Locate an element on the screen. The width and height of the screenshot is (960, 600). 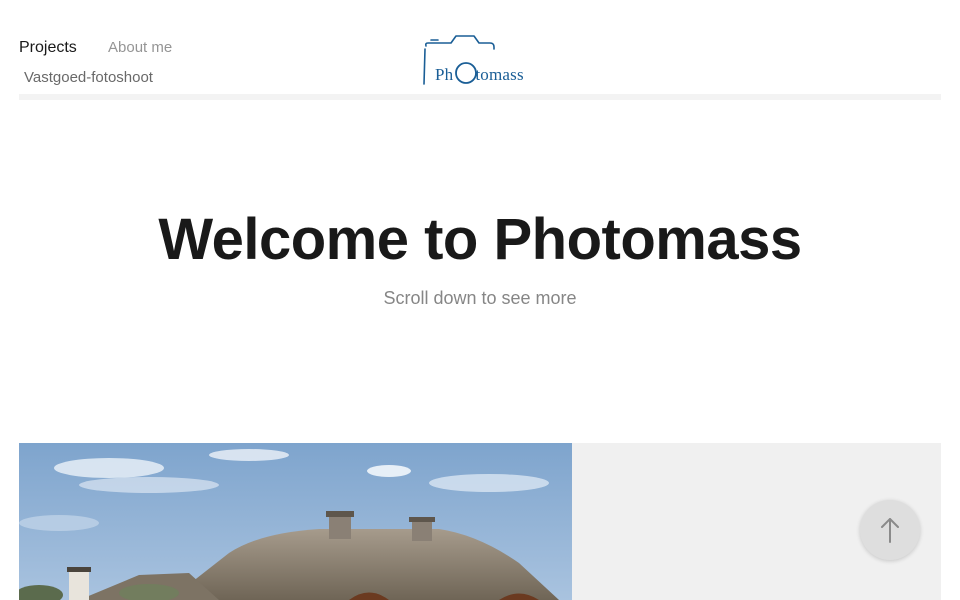
arrow-up-icon is located at coordinates (890, 530).